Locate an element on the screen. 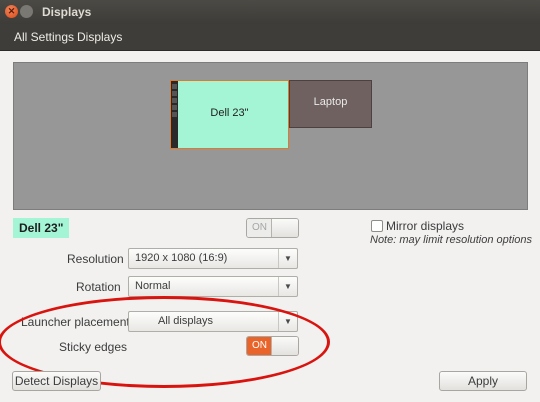  sticky-edges-label: Sticky edges is located at coordinates (93, 347).